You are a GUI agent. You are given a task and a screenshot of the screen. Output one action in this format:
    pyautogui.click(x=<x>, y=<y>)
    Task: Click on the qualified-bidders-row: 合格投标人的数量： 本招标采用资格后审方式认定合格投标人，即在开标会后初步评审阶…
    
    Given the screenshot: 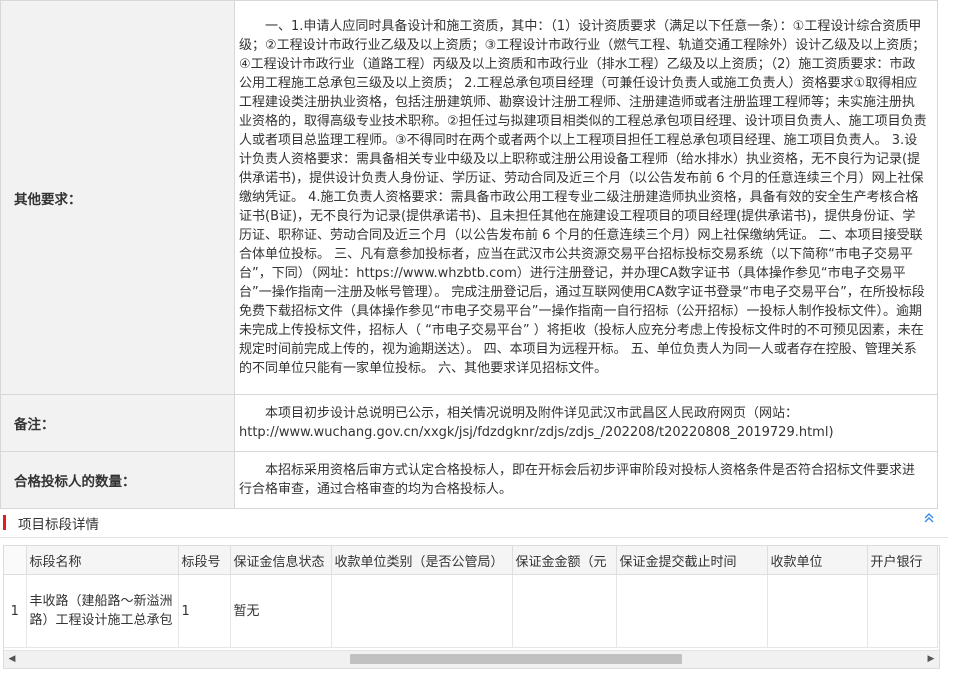 What is the action you would take?
    pyautogui.click(x=469, y=480)
    